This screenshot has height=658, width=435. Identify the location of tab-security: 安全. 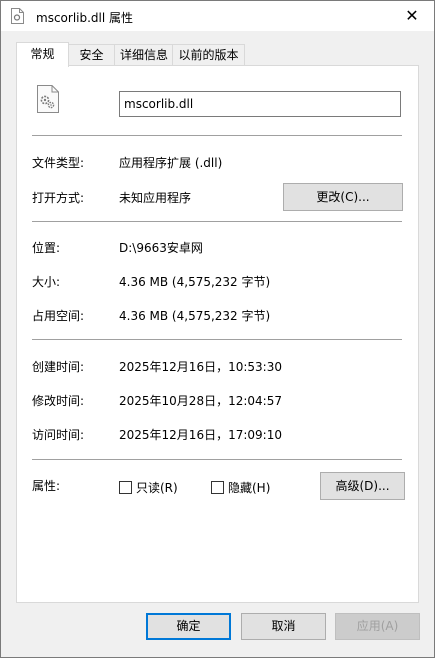
(91, 55).